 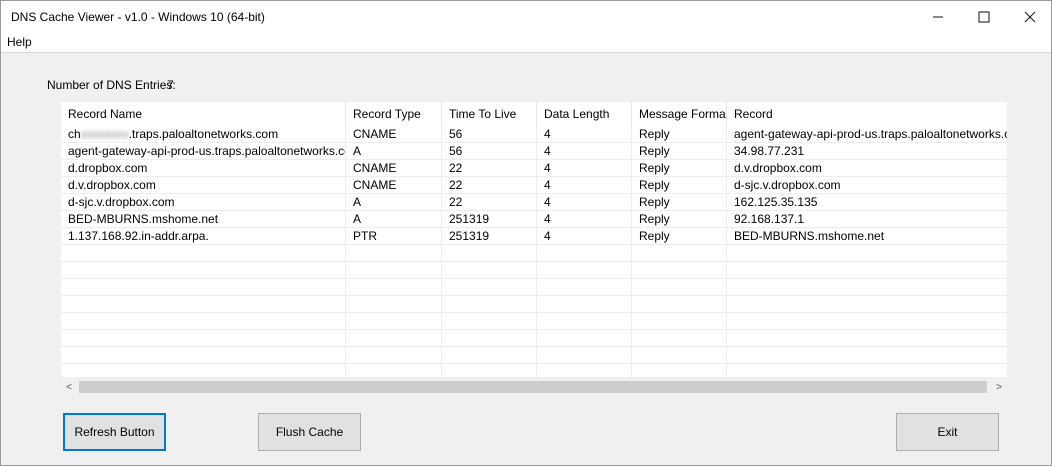 I want to click on menu-bar: Help, so click(x=526, y=43).